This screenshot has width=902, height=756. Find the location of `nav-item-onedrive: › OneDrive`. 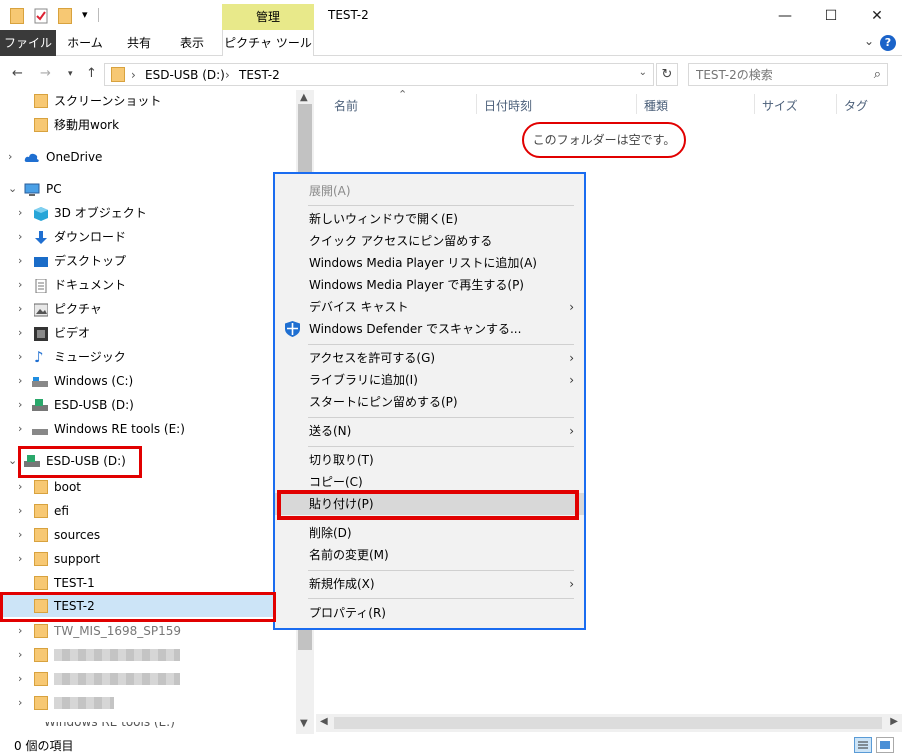

nav-item-onedrive: › OneDrive is located at coordinates (148, 157).